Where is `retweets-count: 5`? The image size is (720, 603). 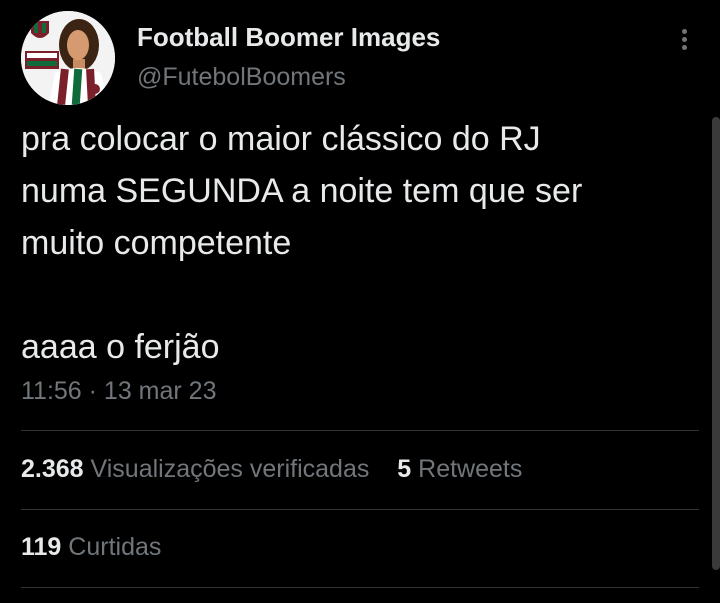 retweets-count: 5 is located at coordinates (404, 469).